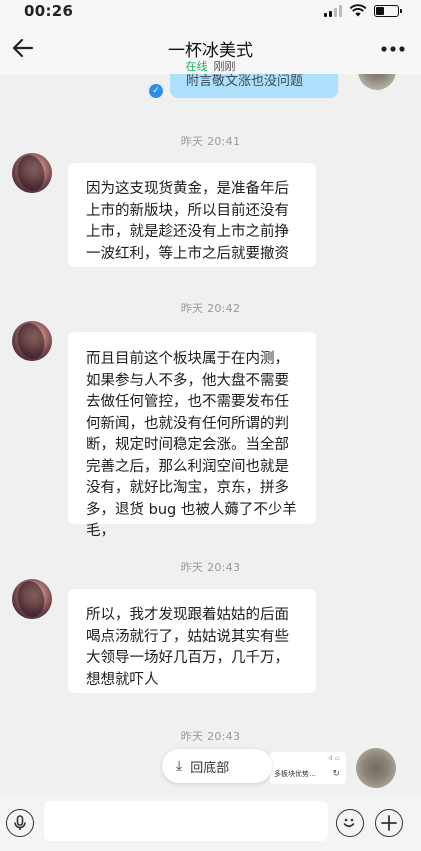 The height and width of the screenshot is (851, 421). I want to click on wifi-icon, so click(358, 10).